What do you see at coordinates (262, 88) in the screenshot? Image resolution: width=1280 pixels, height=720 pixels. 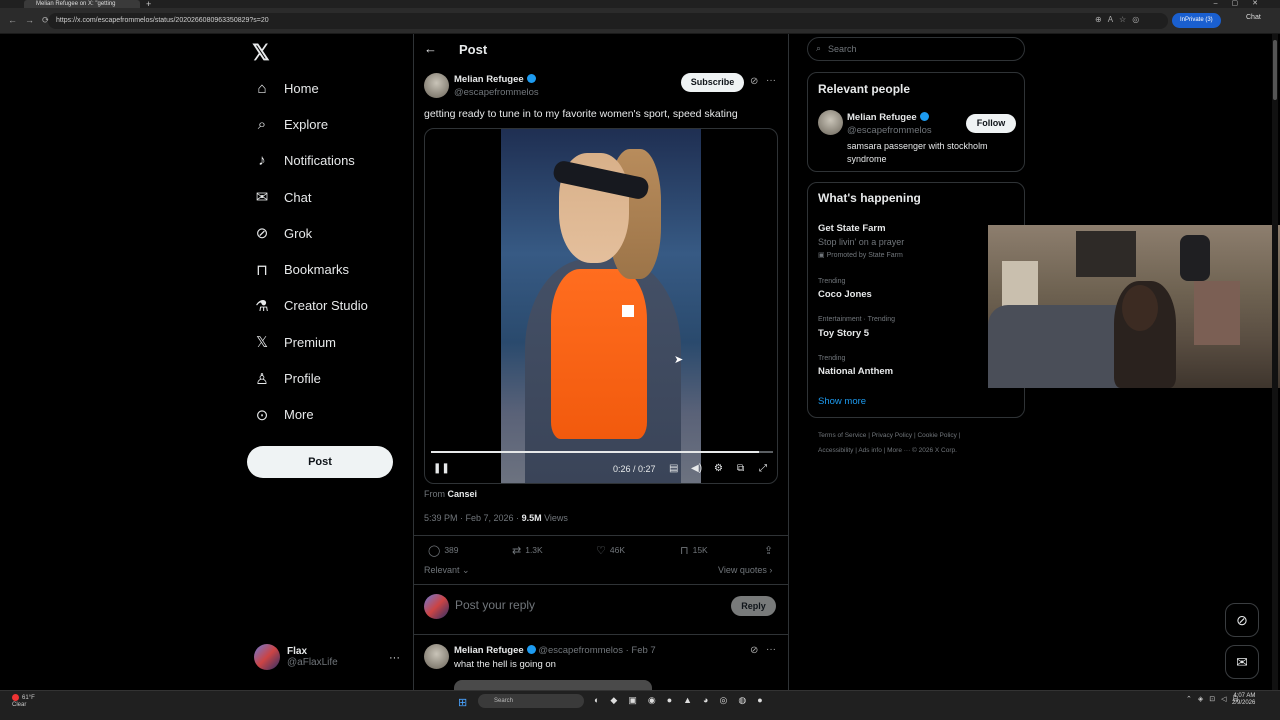 I see `home-icon: ⌂` at bounding box center [262, 88].